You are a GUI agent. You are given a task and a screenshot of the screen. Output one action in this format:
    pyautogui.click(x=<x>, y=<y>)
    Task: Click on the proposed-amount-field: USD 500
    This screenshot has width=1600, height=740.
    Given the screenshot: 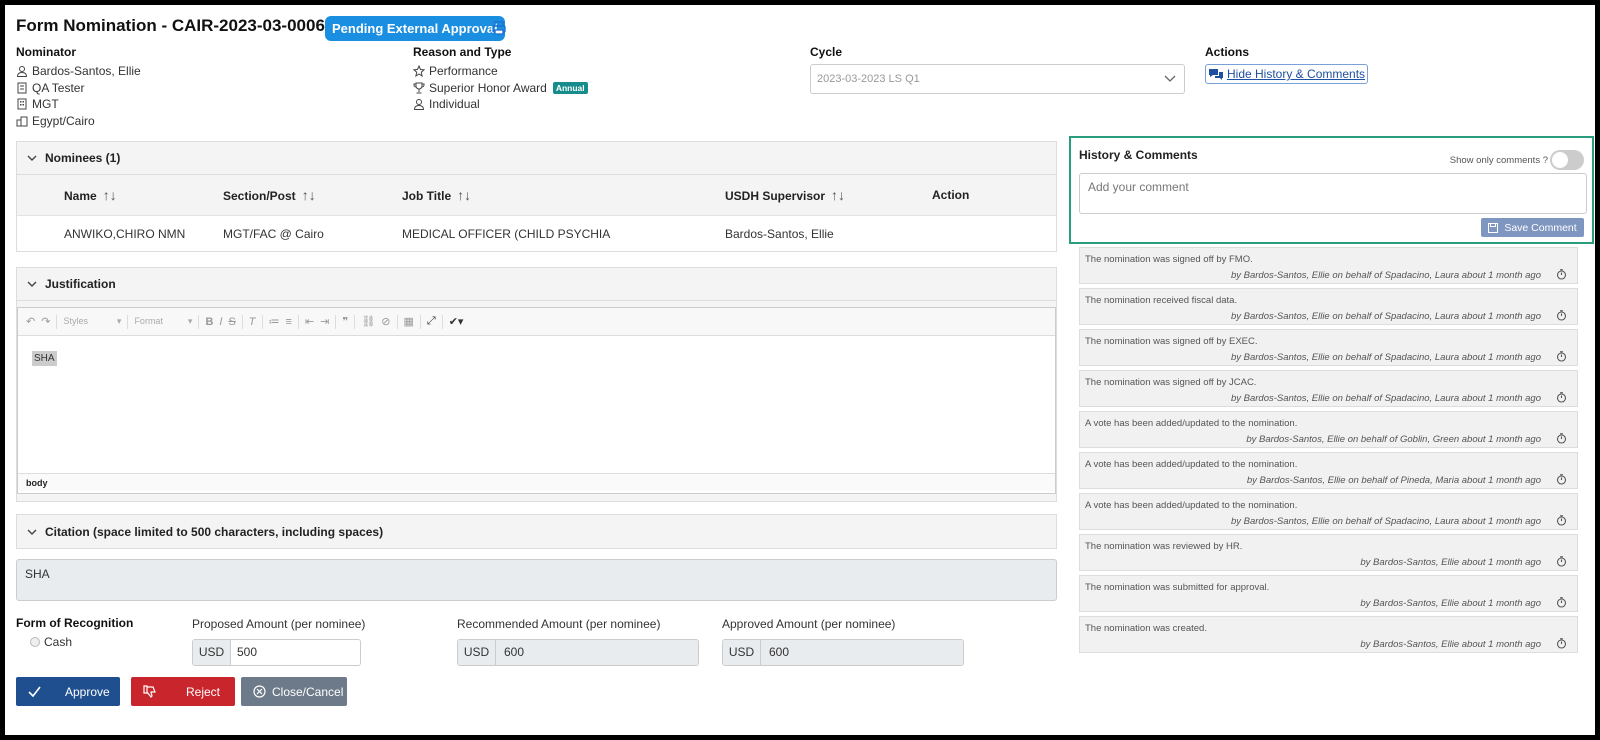 What is the action you would take?
    pyautogui.click(x=276, y=652)
    